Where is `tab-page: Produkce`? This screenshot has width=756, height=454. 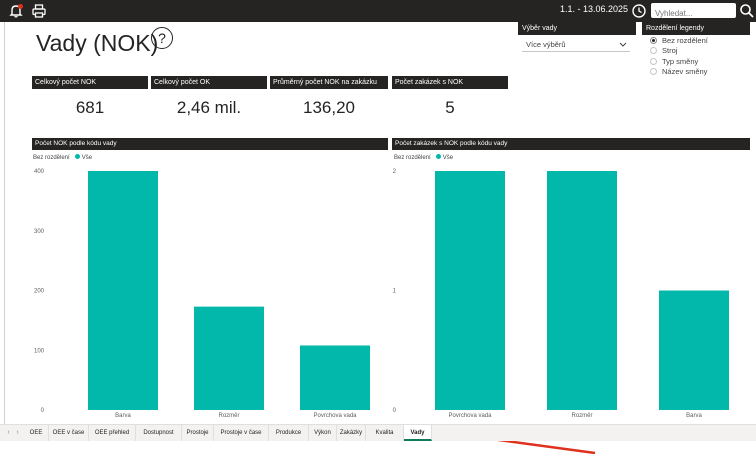
tab-page: Produkce is located at coordinates (289, 433).